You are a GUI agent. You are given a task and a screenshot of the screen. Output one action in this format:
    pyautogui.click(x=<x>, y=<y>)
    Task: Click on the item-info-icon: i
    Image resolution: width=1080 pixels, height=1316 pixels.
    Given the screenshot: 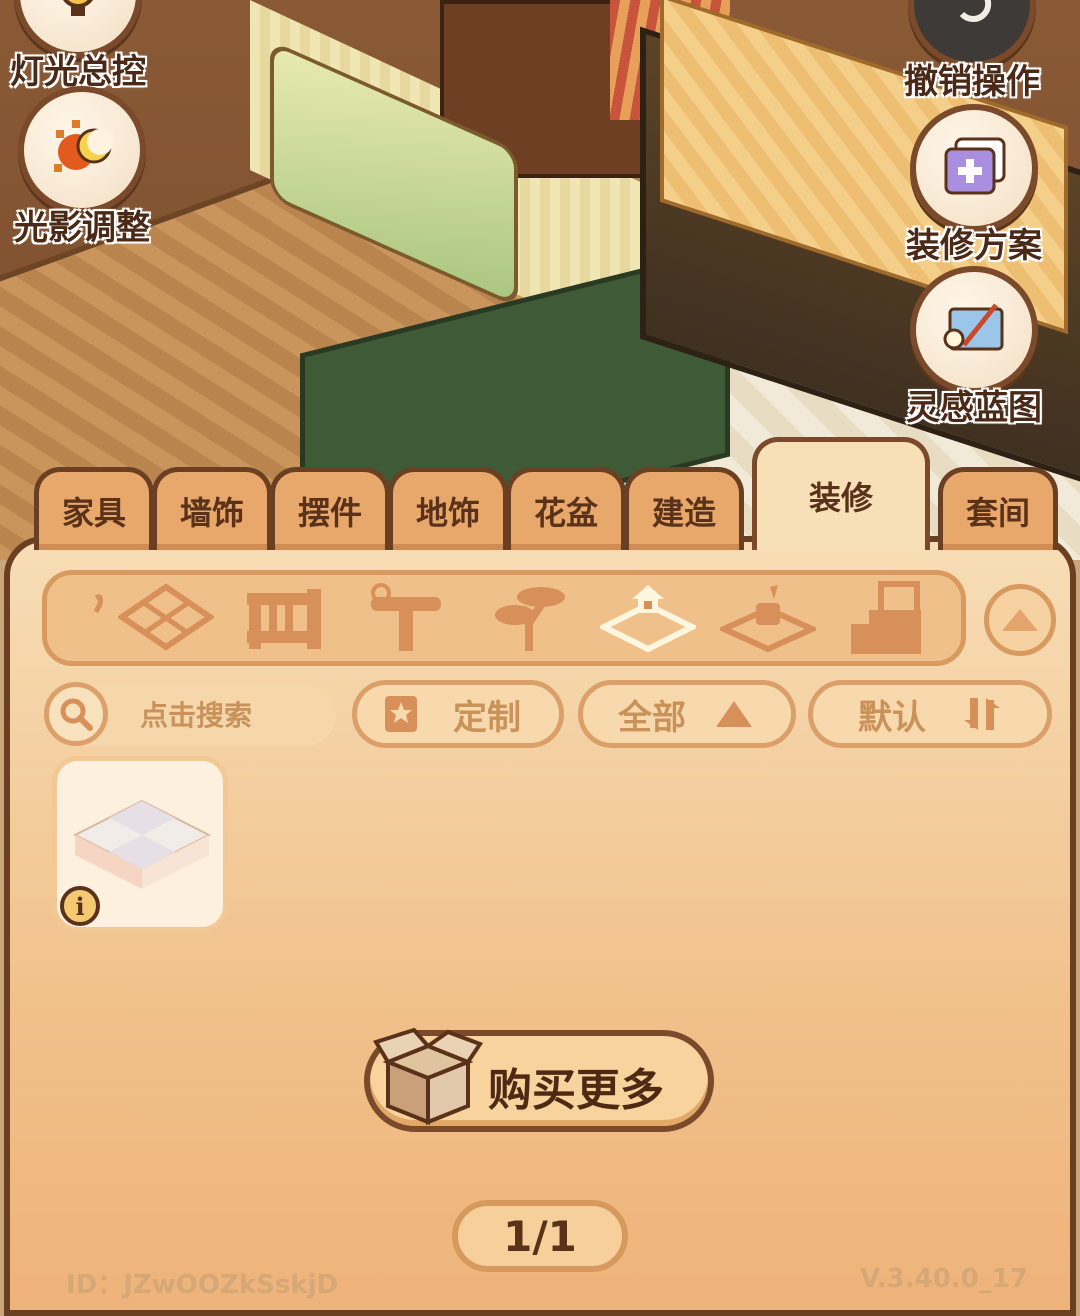 What is the action you would take?
    pyautogui.click(x=80, y=906)
    